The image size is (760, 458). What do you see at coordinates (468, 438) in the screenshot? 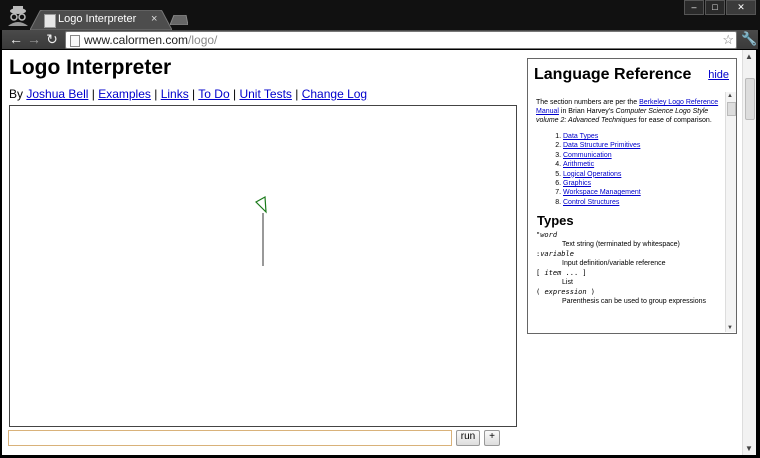
I see `run-button: run` at bounding box center [468, 438].